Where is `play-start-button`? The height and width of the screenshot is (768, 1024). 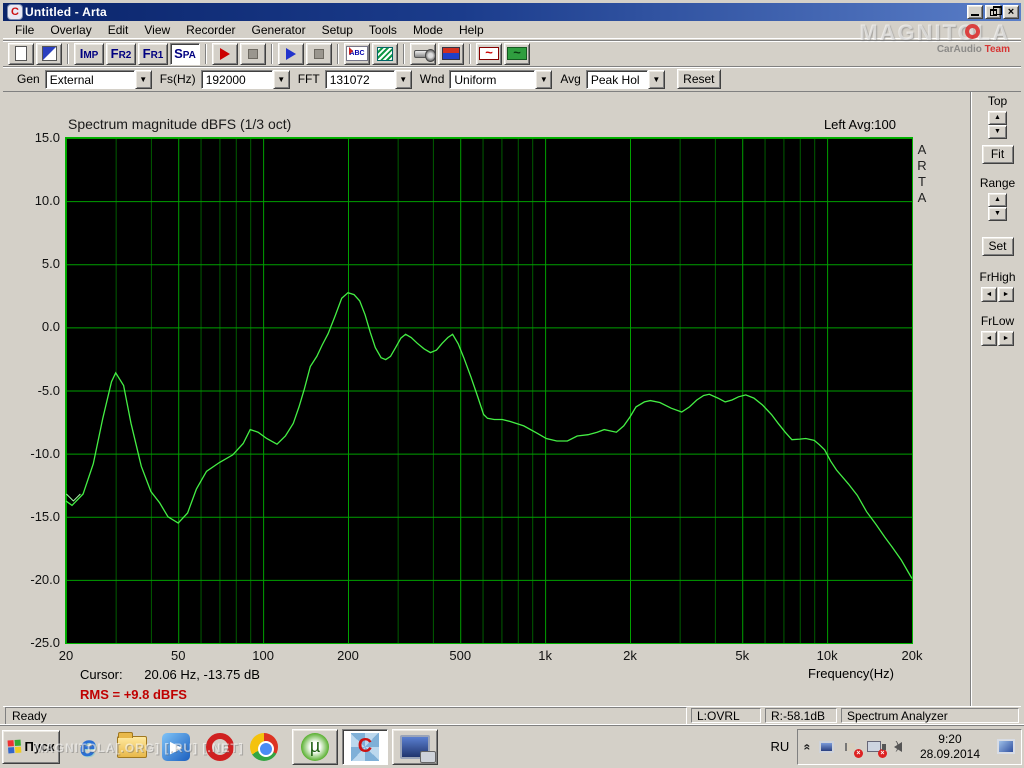 play-start-button is located at coordinates (291, 53).